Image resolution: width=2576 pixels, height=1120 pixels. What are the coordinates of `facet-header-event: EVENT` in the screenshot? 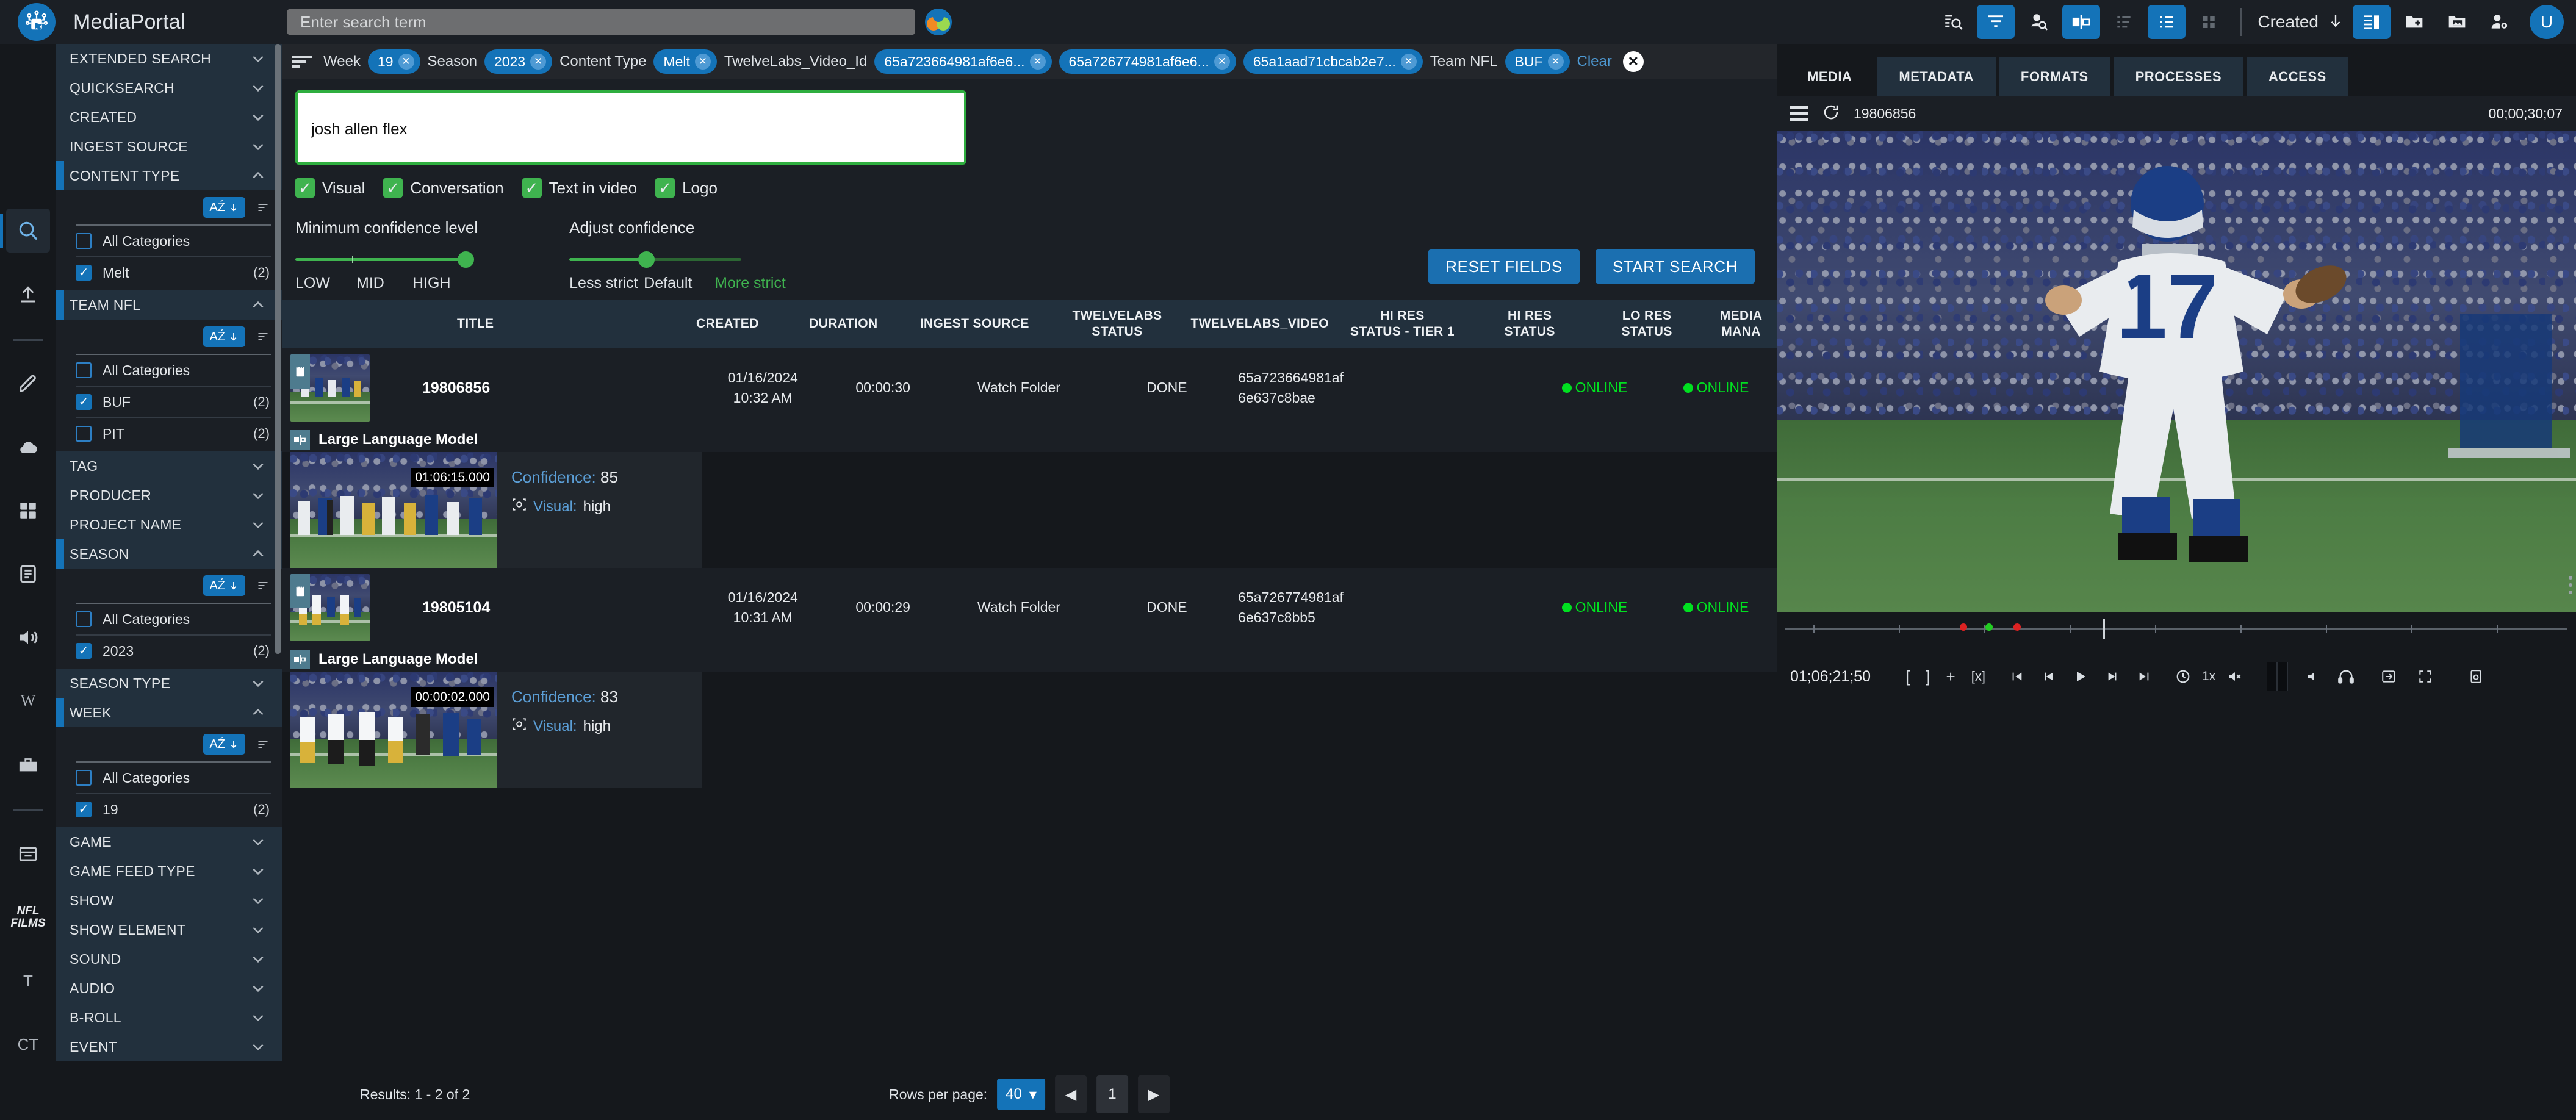 It's located at (169, 1046).